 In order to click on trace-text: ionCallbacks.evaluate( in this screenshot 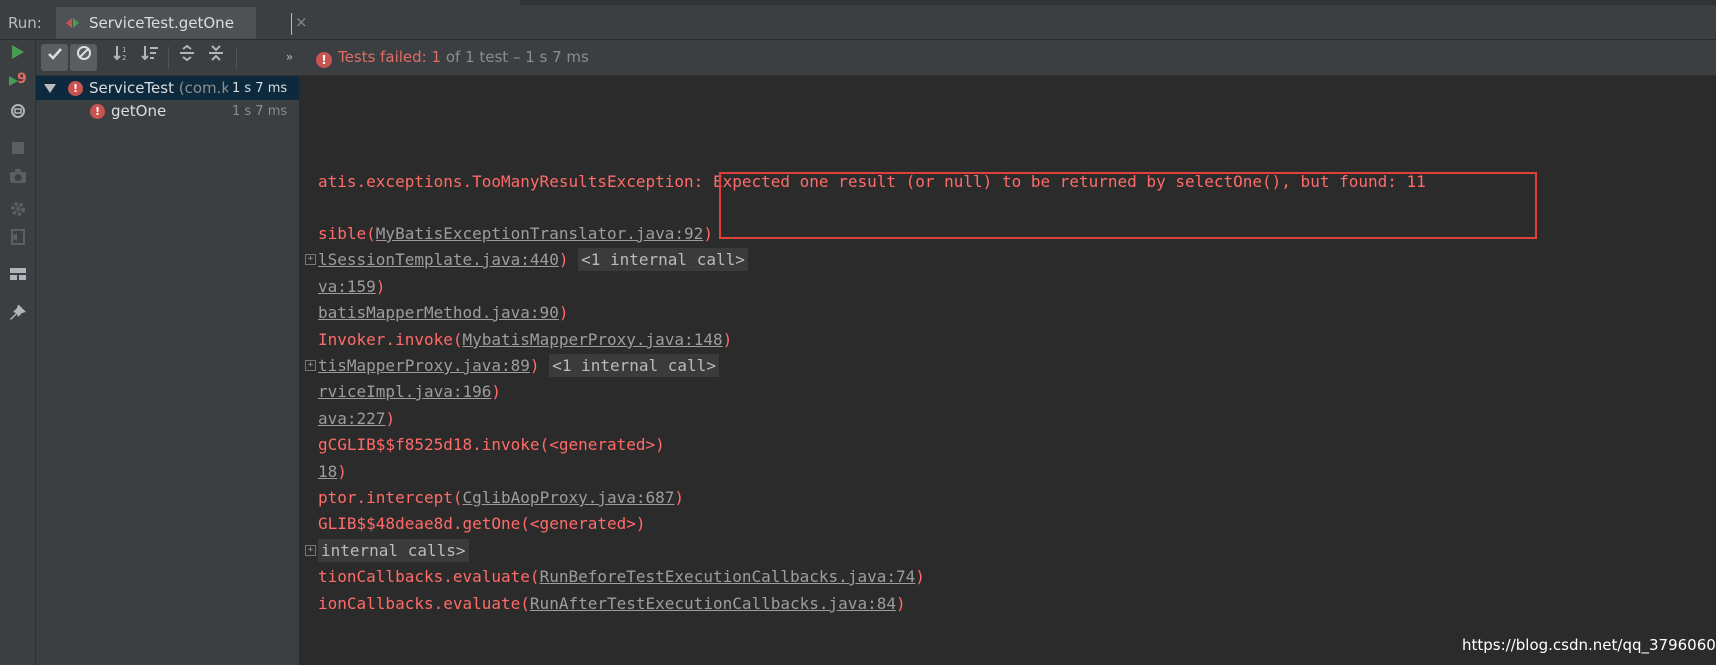, I will do `click(424, 603)`.